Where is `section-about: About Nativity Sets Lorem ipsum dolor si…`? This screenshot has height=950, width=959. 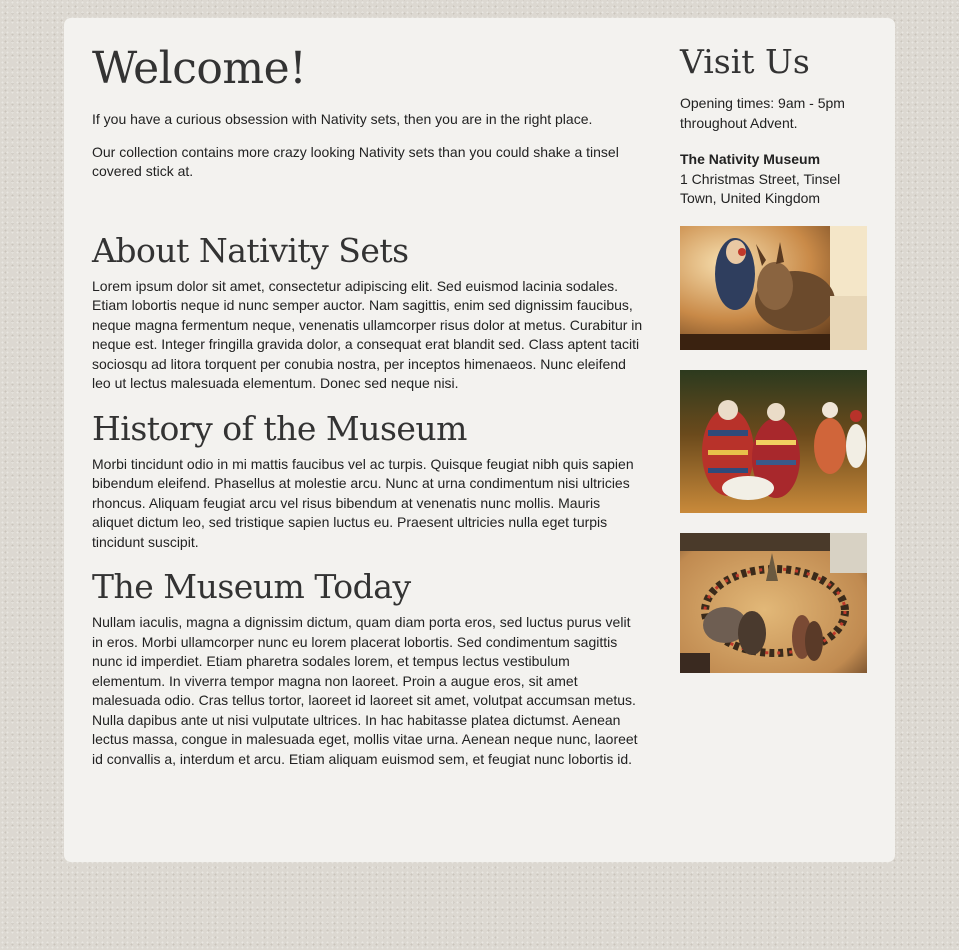
section-about: About Nativity Sets Lorem ipsum dolor si… is located at coordinates (368, 312).